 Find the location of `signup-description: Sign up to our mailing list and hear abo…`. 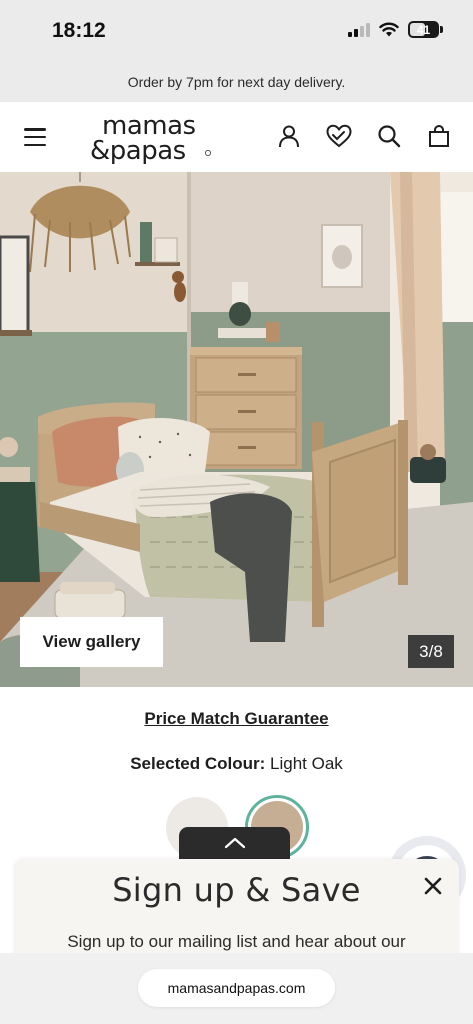

signup-description: Sign up to our mailing list and hear abo… is located at coordinates (236, 941).